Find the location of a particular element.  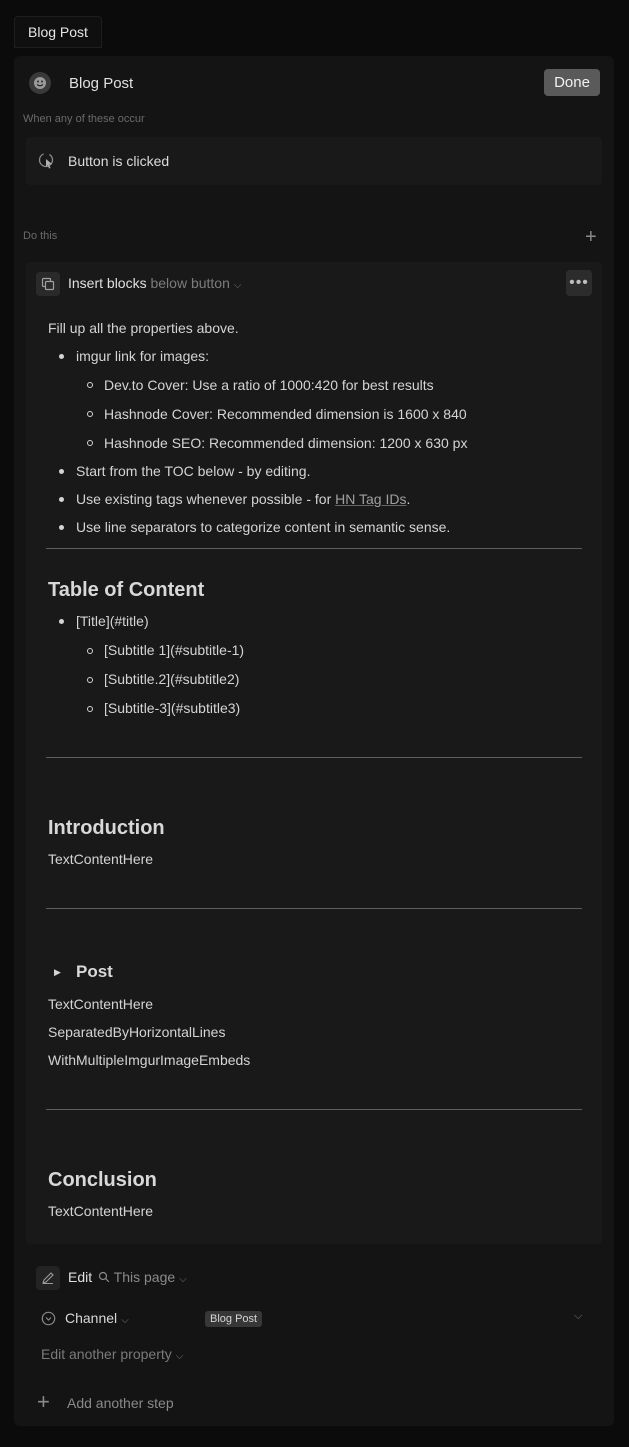

introduction-text: TextContentHere is located at coordinates (101, 859).